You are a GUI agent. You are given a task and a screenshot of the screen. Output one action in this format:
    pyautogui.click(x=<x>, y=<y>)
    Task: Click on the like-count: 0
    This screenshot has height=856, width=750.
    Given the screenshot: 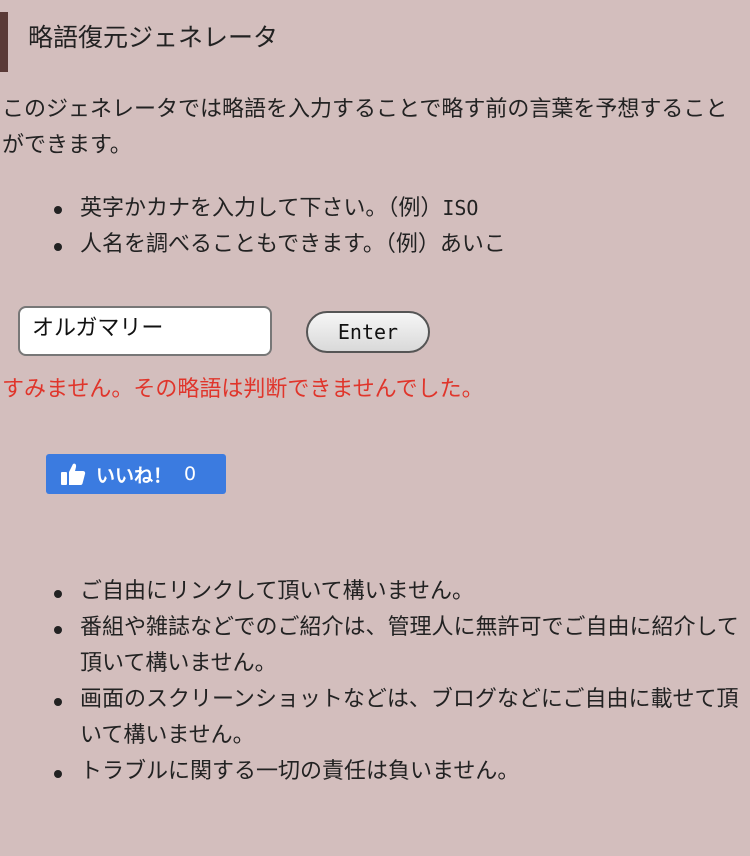 What is the action you would take?
    pyautogui.click(x=190, y=474)
    